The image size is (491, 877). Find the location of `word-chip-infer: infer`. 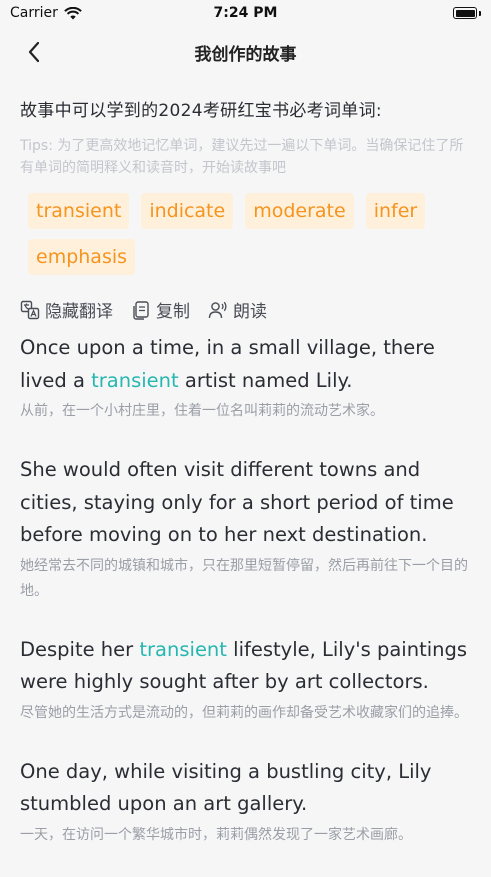

word-chip-infer: infer is located at coordinates (395, 211).